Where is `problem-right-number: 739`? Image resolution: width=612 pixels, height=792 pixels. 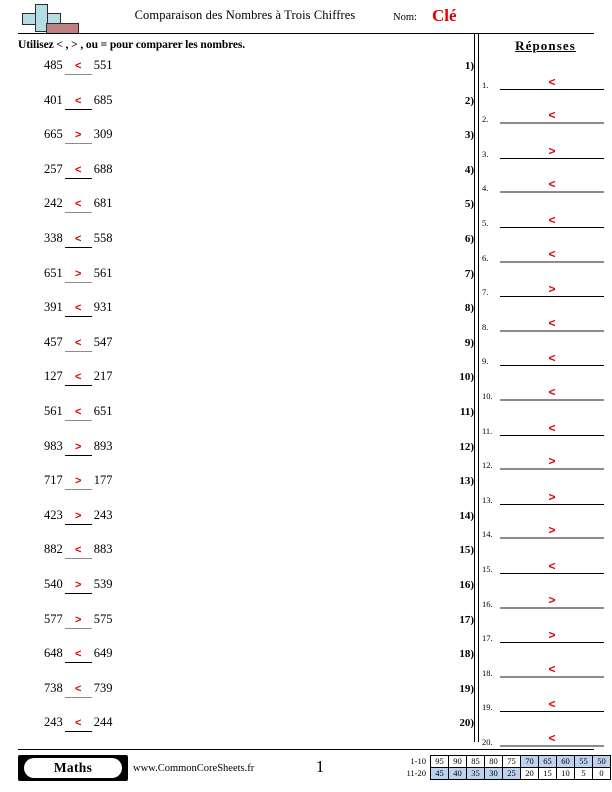
problem-right-number: 739 is located at coordinates (103, 687).